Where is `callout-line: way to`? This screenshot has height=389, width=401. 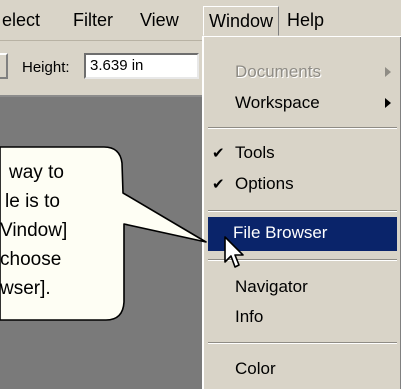
callout-line: way to is located at coordinates (36, 172).